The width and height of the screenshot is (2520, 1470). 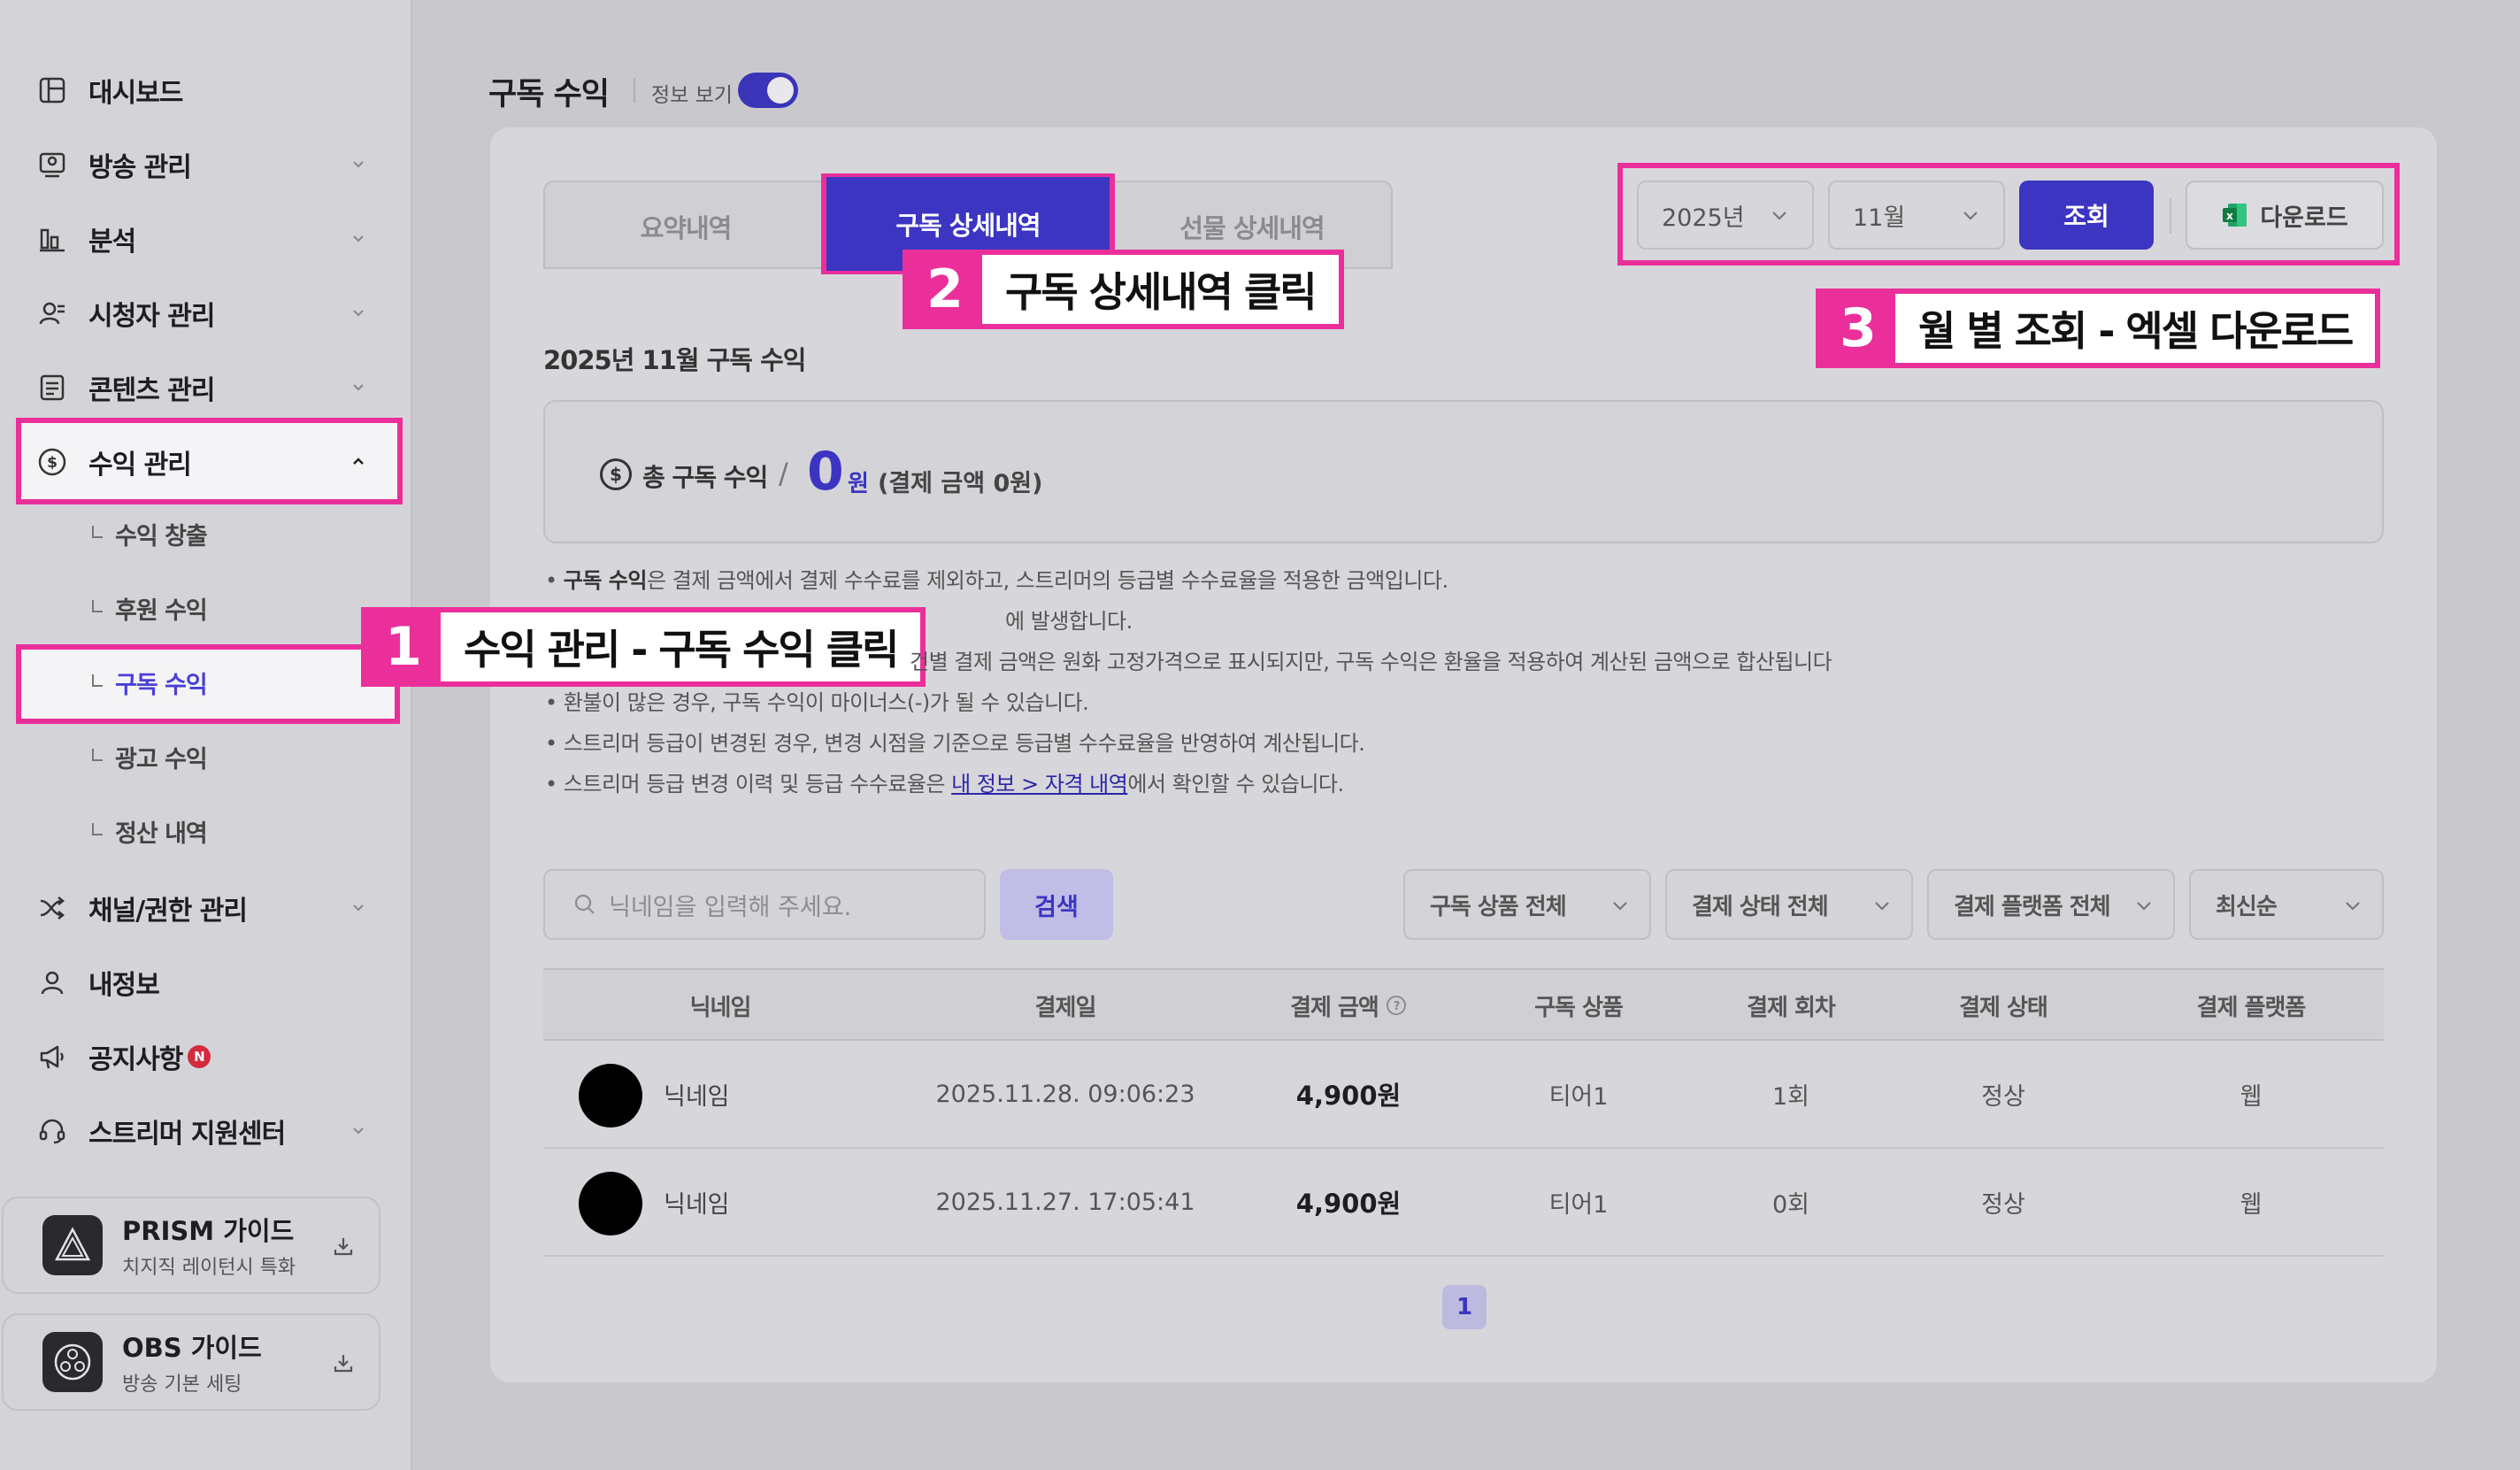 I want to click on callout-text: 수익 관리 - 구독 수익 클릭, so click(x=681, y=646).